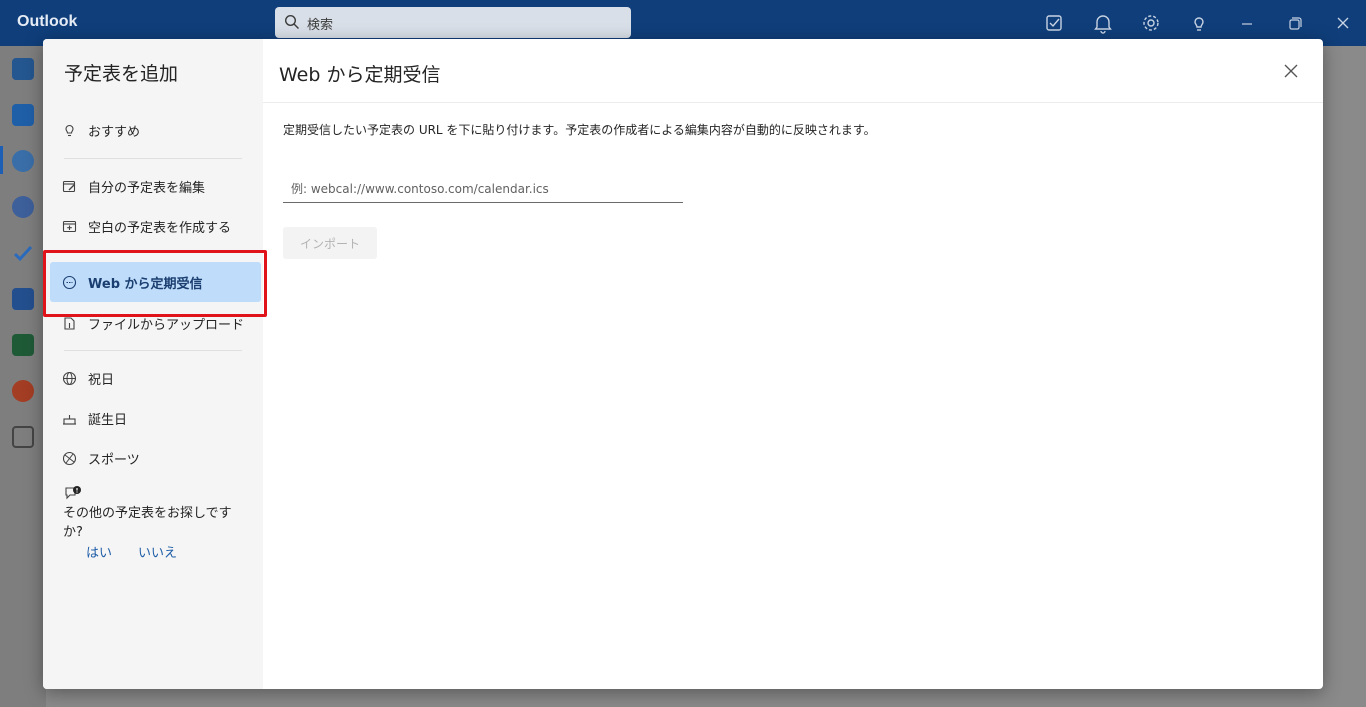 The image size is (1366, 707). I want to click on cake-icon, so click(69, 418).